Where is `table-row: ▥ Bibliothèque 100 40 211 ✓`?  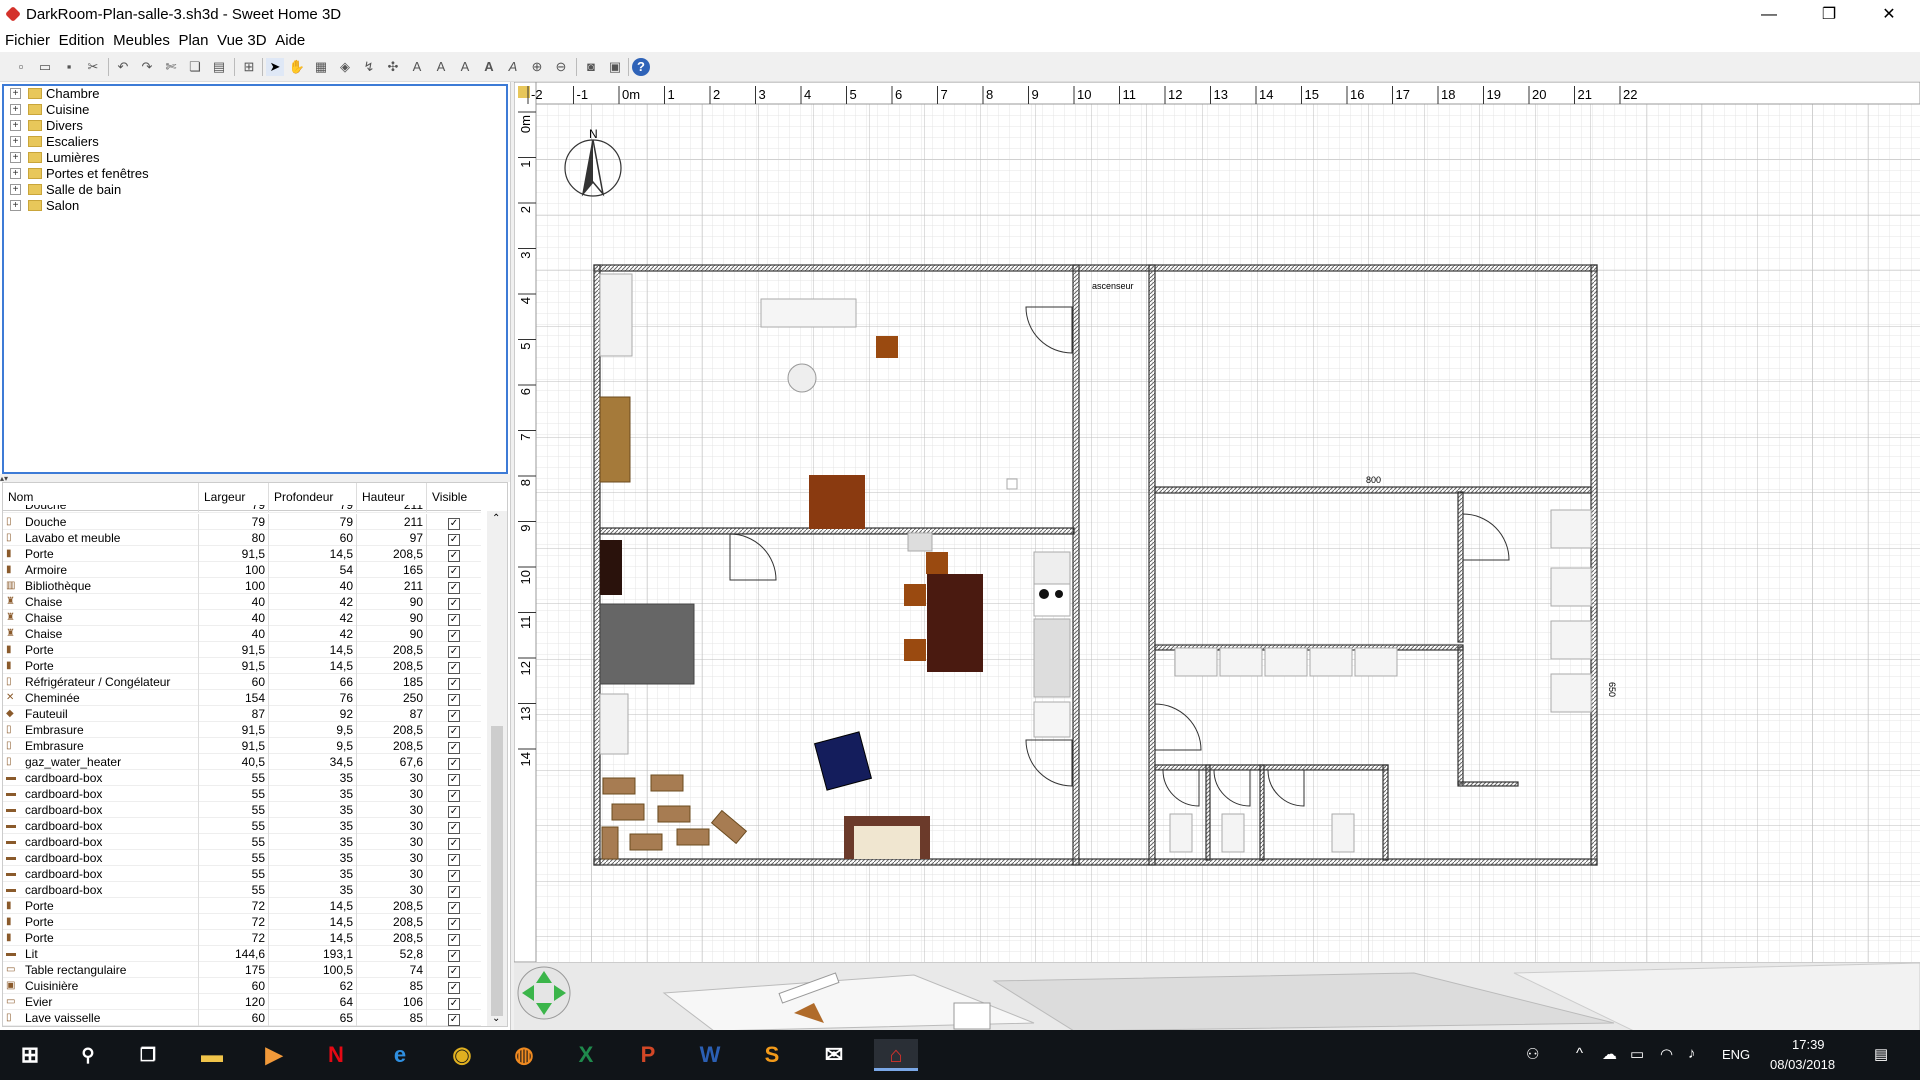 table-row: ▥ Bibliothèque 100 40 211 ✓ is located at coordinates (242, 586).